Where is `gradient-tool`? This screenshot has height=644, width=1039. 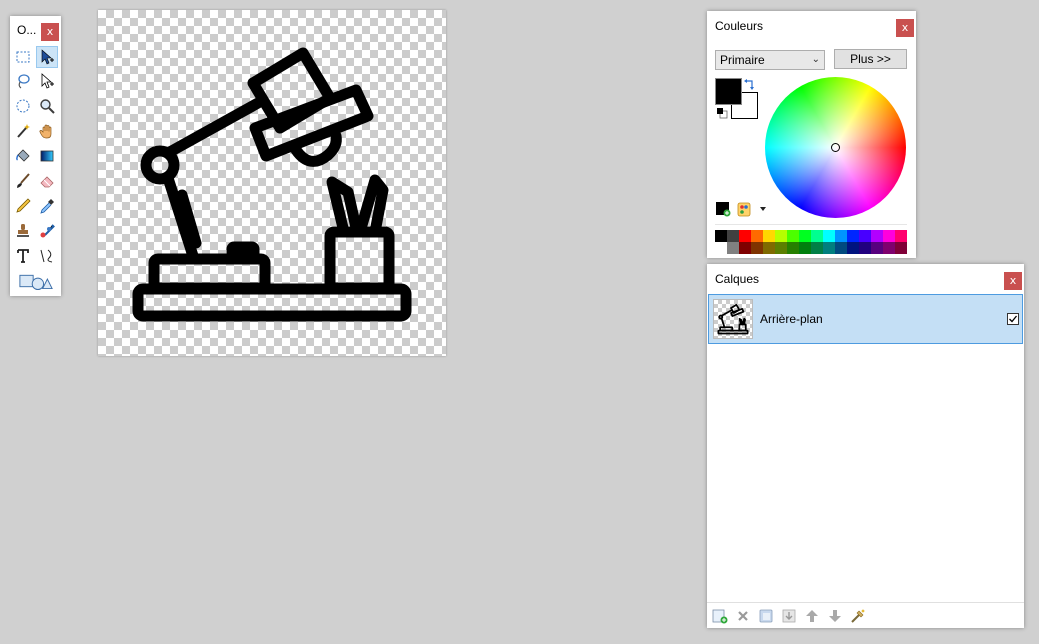 gradient-tool is located at coordinates (47, 156).